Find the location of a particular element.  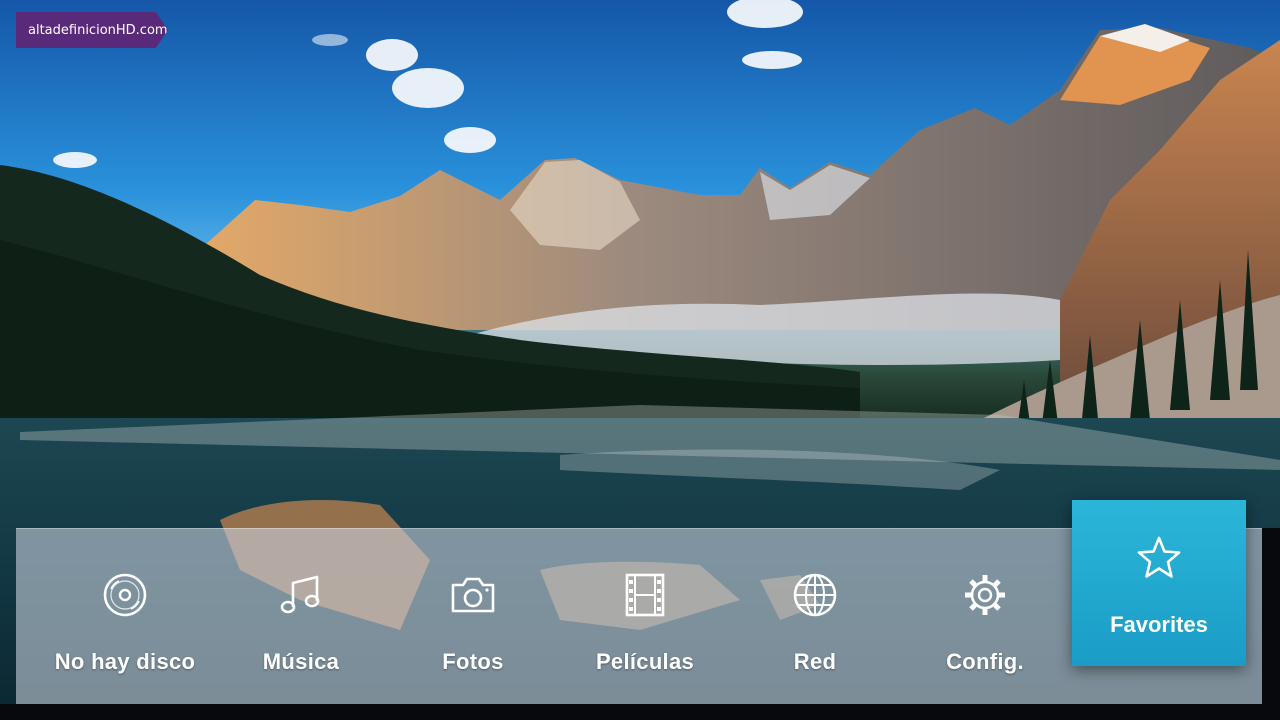

tv-bezel-bottom is located at coordinates (640, 712).